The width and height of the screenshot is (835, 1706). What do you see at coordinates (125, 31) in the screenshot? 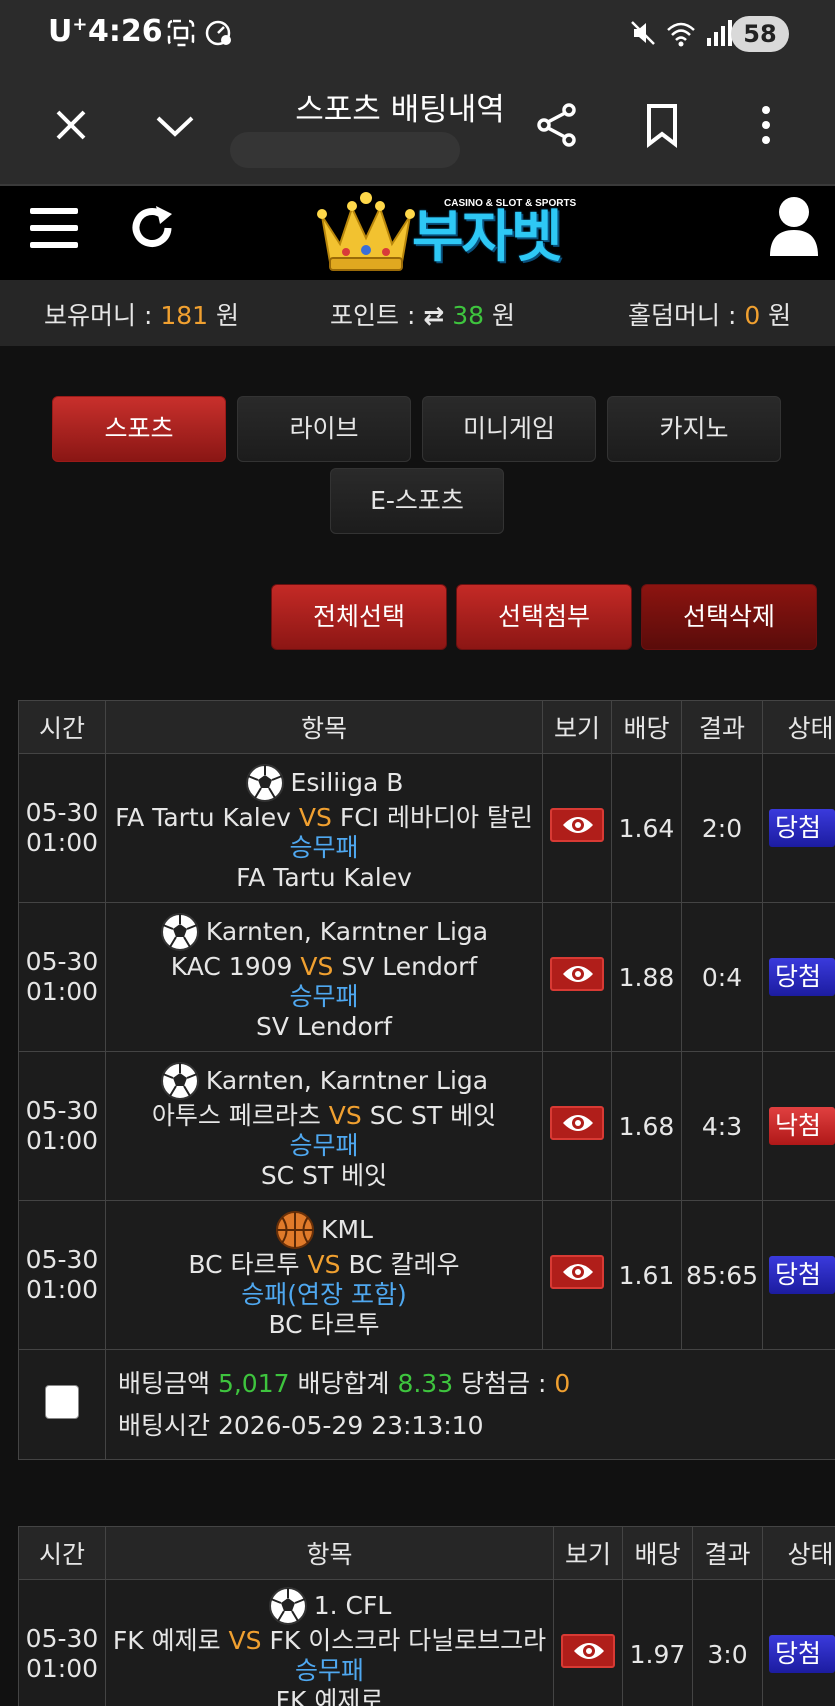
I see `clock: 4:26` at bounding box center [125, 31].